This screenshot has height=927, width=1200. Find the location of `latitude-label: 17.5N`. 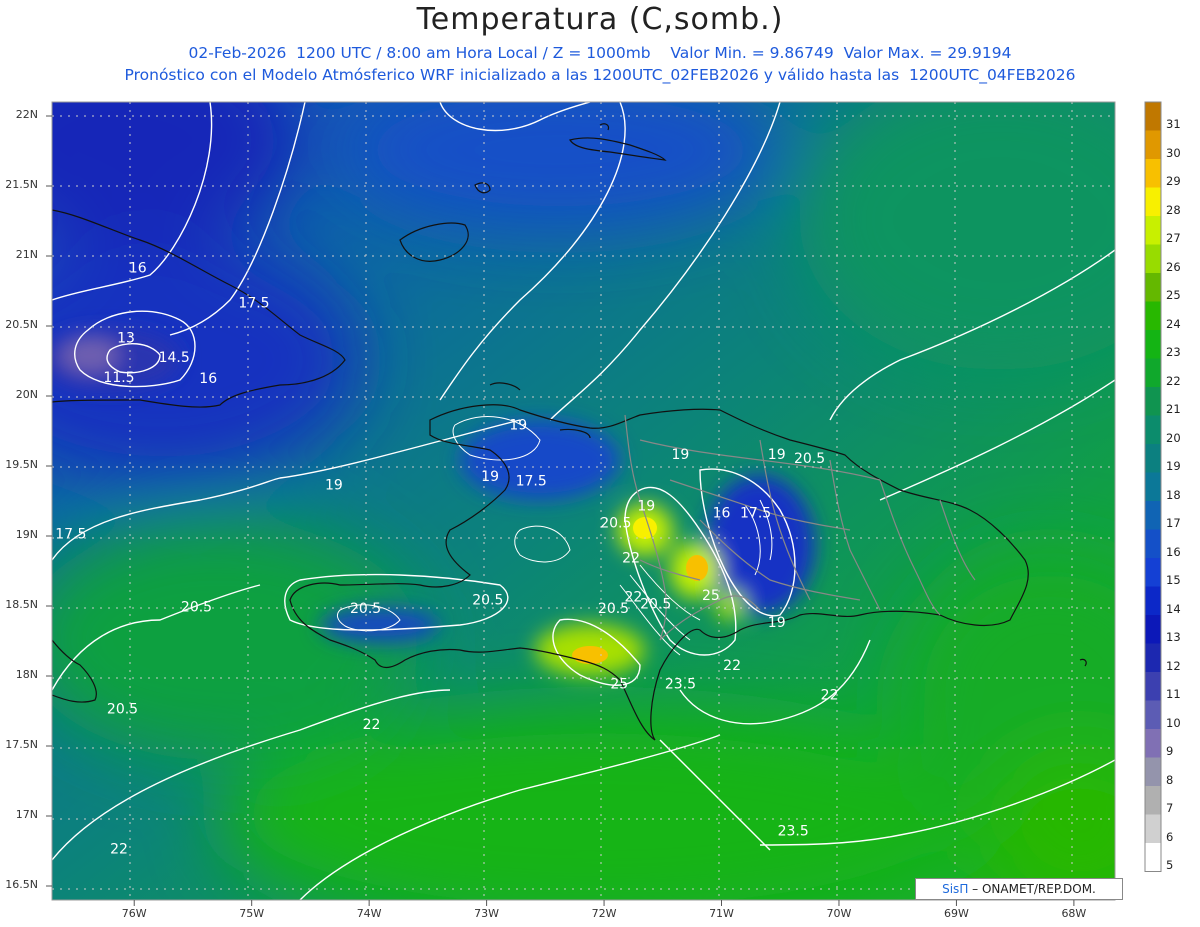

latitude-label: 17.5N is located at coordinates (21, 744).